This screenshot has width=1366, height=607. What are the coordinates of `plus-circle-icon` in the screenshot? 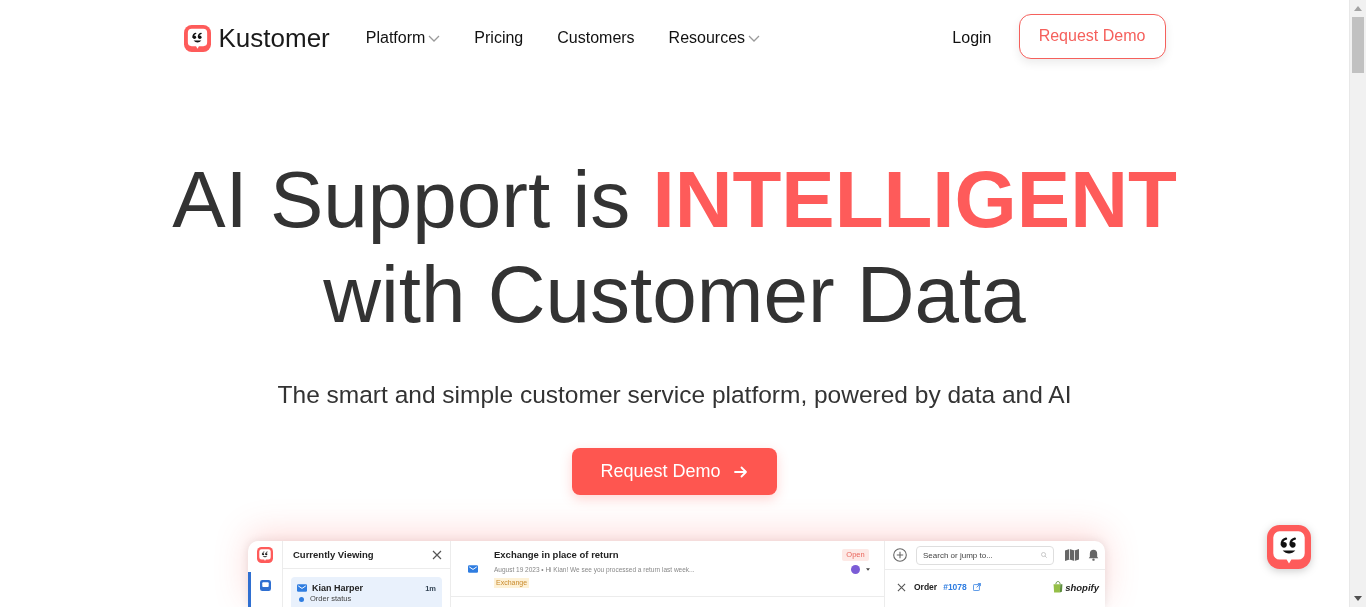 It's located at (900, 555).